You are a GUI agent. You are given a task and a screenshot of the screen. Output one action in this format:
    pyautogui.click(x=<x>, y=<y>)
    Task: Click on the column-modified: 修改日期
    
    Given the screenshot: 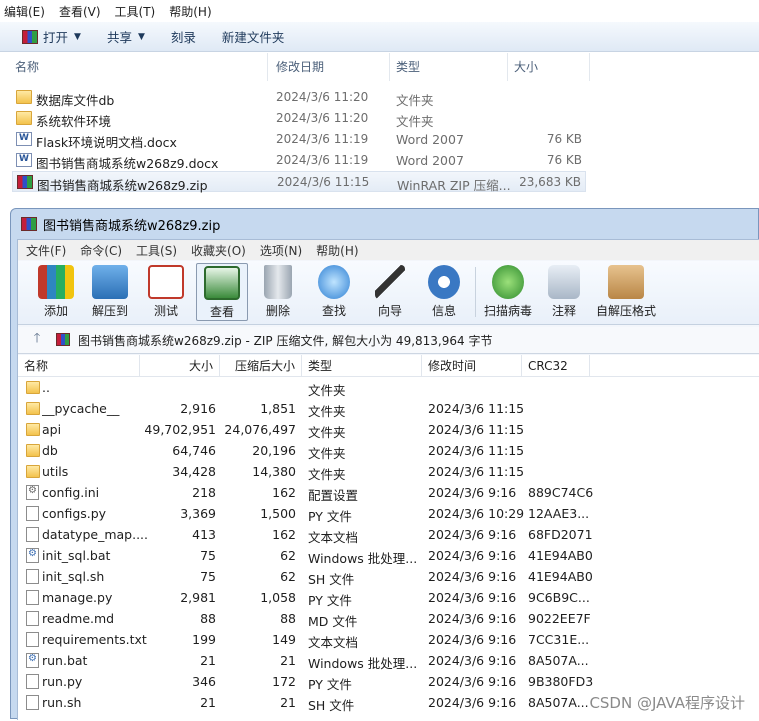 What is the action you would take?
    pyautogui.click(x=326, y=67)
    